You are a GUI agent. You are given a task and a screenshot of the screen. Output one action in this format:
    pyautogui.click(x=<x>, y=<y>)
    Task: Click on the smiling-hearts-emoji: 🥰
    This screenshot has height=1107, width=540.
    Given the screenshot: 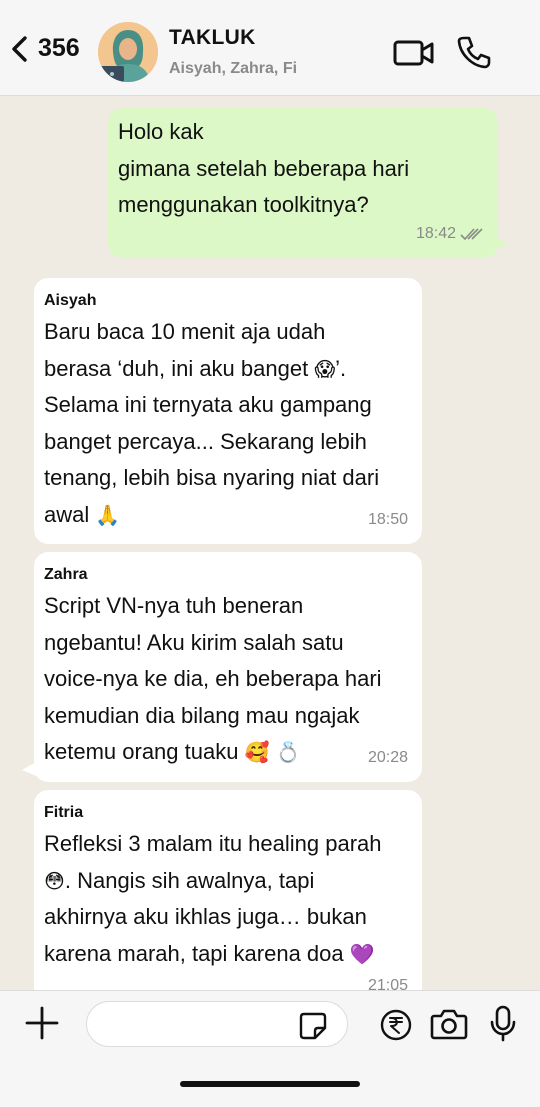 What is the action you would take?
    pyautogui.click(x=257, y=752)
    